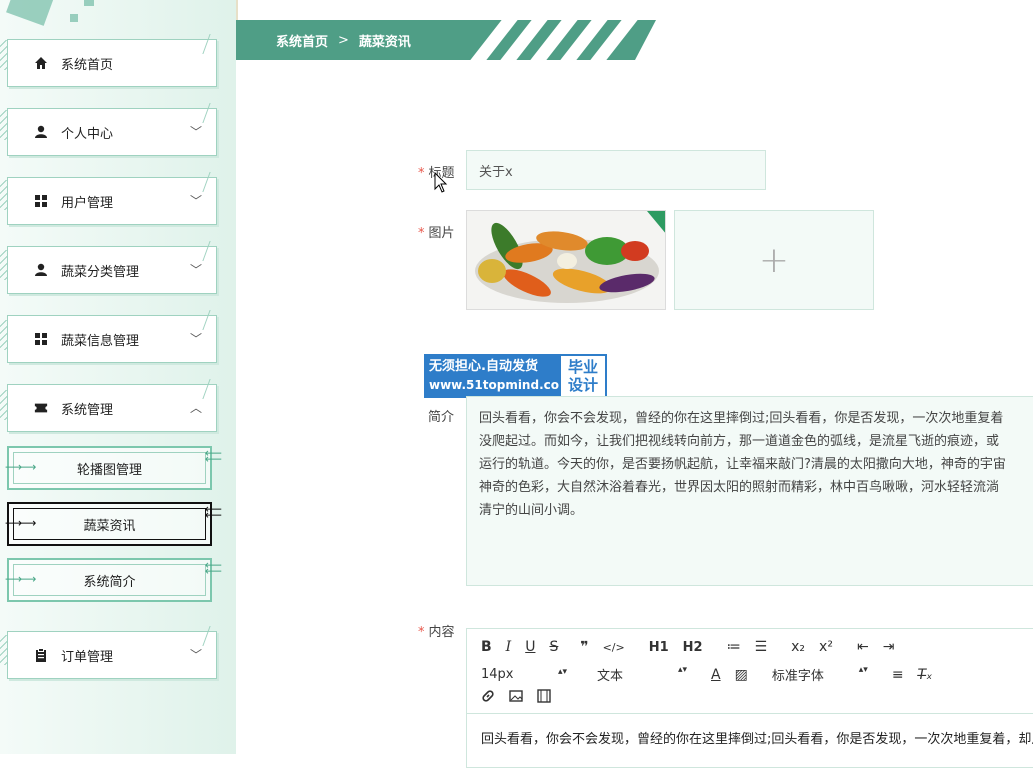 The width and height of the screenshot is (1033, 768). I want to click on watermark-badge1: 毕业, so click(582, 367).